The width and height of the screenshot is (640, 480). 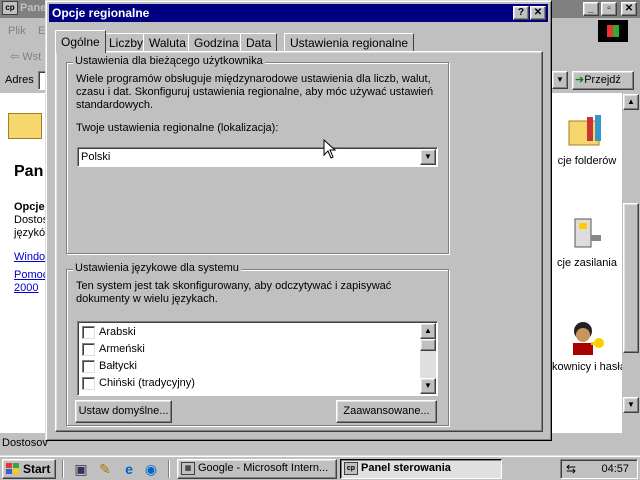 I want to click on tab-date: Data, so click(x=259, y=42).